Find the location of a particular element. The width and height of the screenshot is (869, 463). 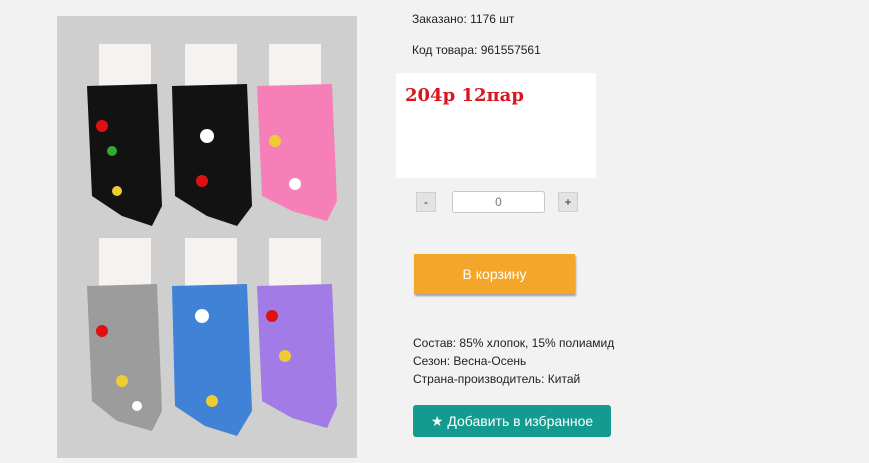

spec-country: Страна-производитель: Китай is located at coordinates (497, 379).